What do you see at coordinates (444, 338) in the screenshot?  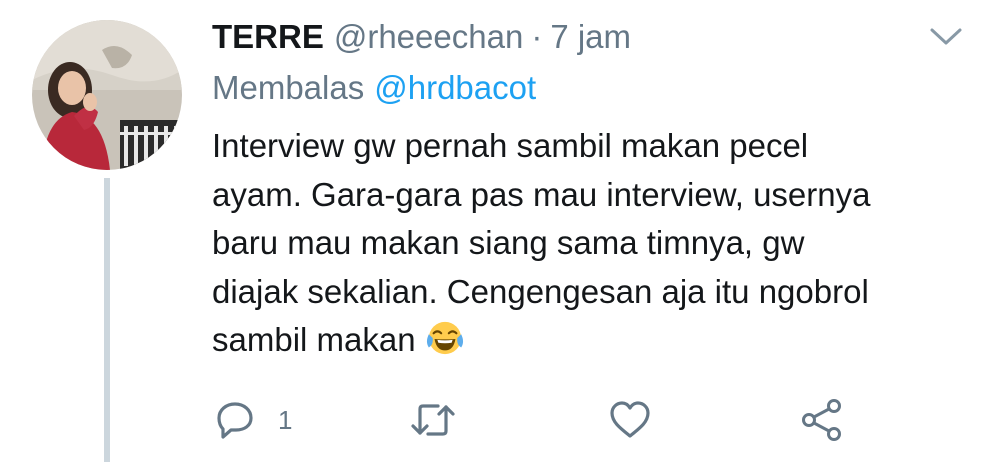 I see `face-with-tears-of-joy-icon` at bounding box center [444, 338].